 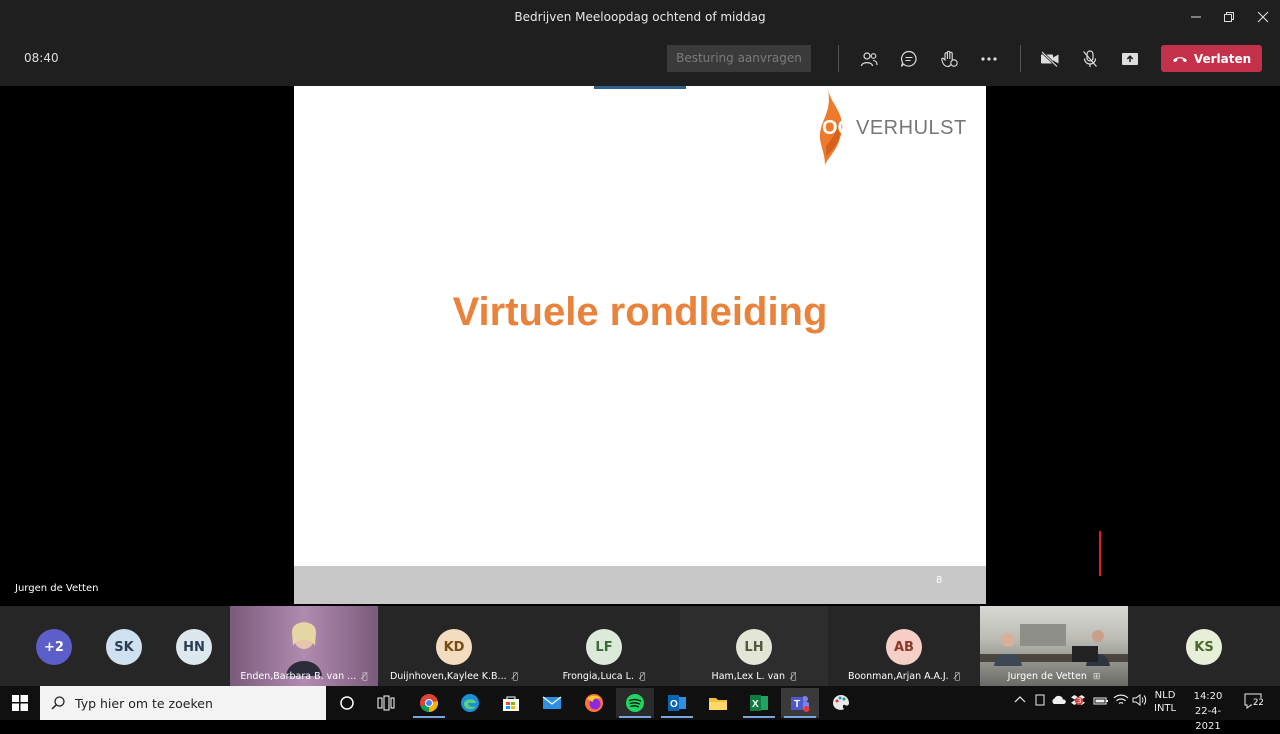 I want to click on participant-avatar: KS, so click(x=1204, y=647).